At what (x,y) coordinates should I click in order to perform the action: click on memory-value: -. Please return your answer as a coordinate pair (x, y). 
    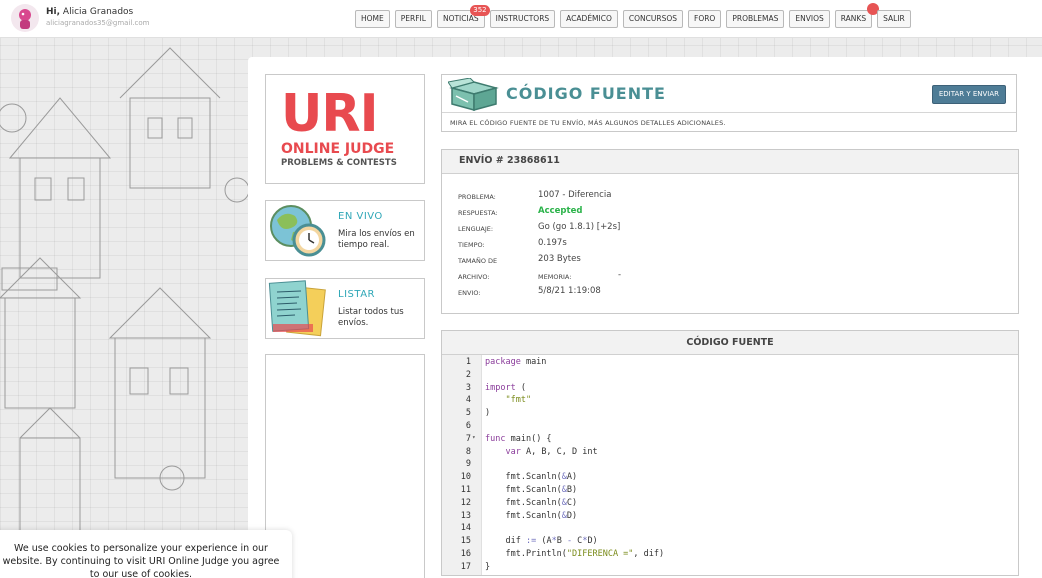
    Looking at the image, I should click on (620, 275).